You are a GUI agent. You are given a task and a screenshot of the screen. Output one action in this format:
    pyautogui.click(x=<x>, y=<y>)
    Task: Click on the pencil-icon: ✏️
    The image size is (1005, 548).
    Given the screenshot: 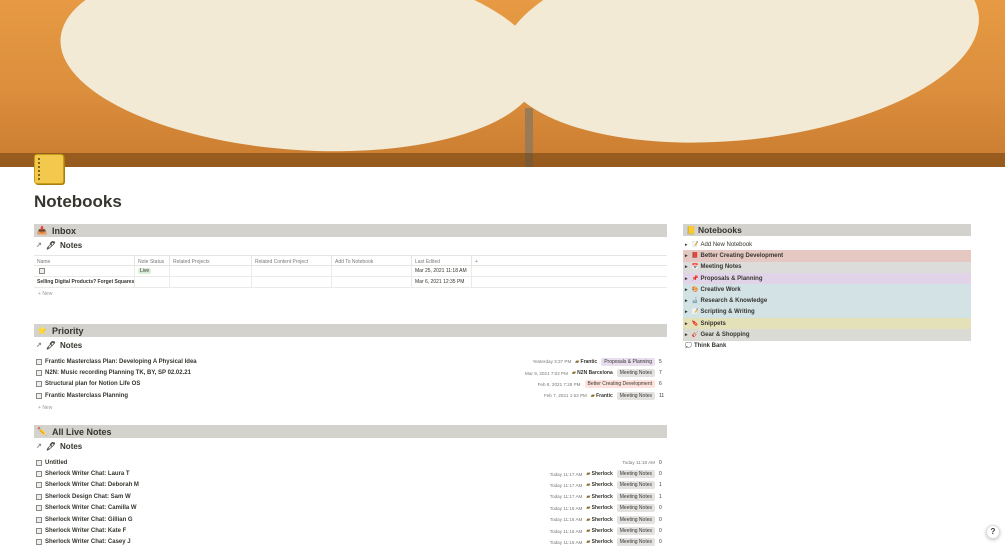 What is the action you would take?
    pyautogui.click(x=42, y=431)
    